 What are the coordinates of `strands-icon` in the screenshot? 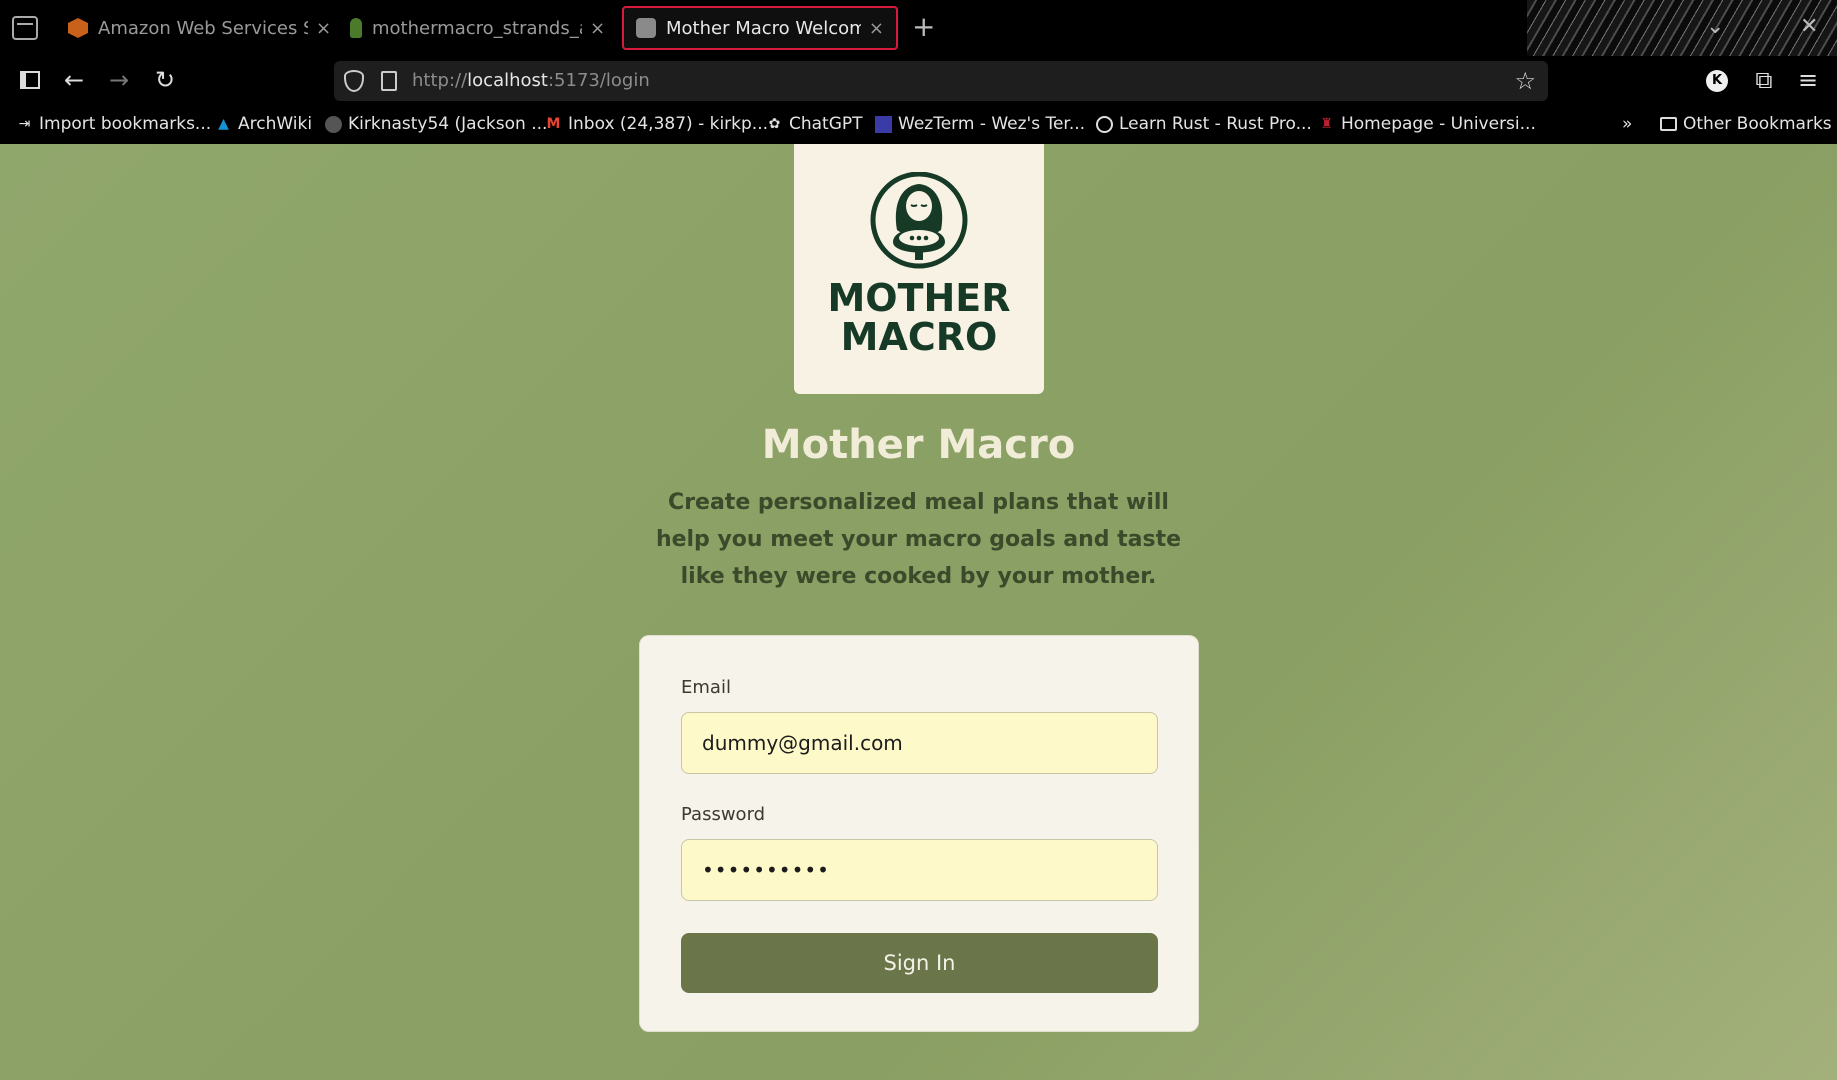 It's located at (356, 28).